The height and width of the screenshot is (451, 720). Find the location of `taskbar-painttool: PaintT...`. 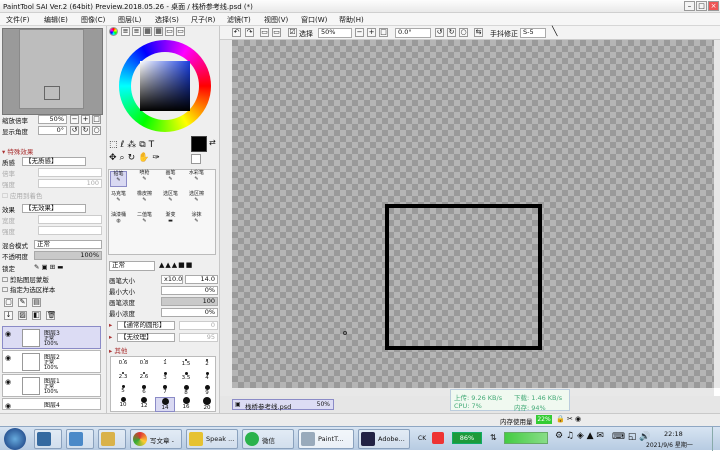

taskbar-painttool: PaintT... is located at coordinates (326, 439).